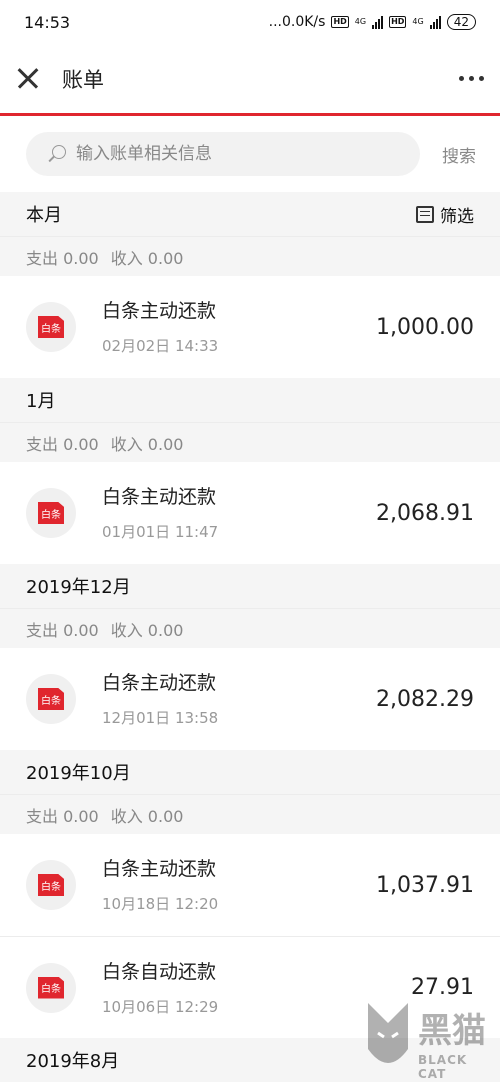  What do you see at coordinates (47, 22) in the screenshot?
I see `status-time: 14:53` at bounding box center [47, 22].